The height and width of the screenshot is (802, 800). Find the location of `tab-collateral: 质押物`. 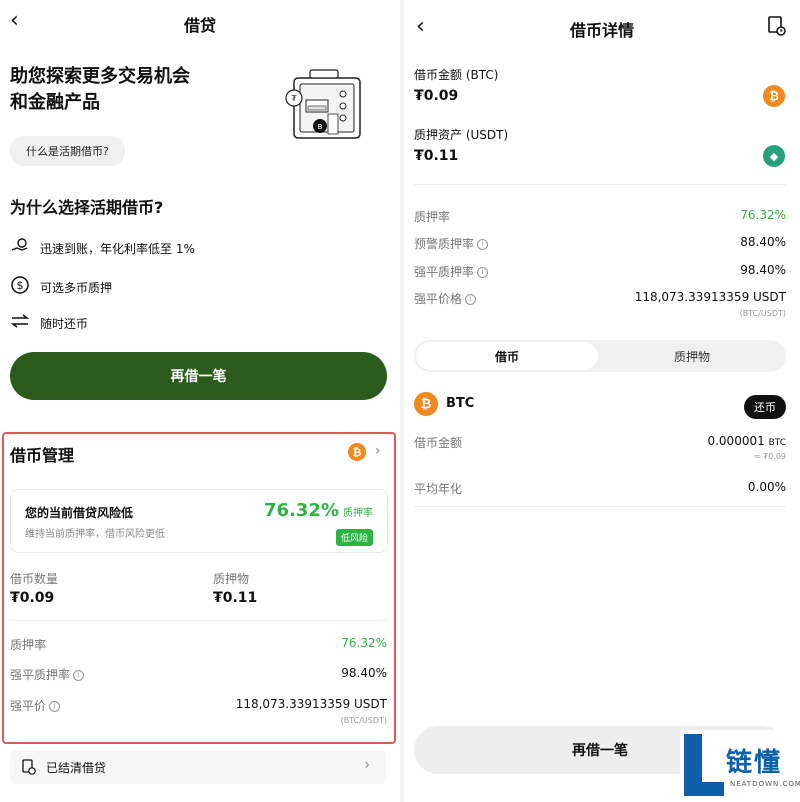

tab-collateral: 质押物 is located at coordinates (692, 356).